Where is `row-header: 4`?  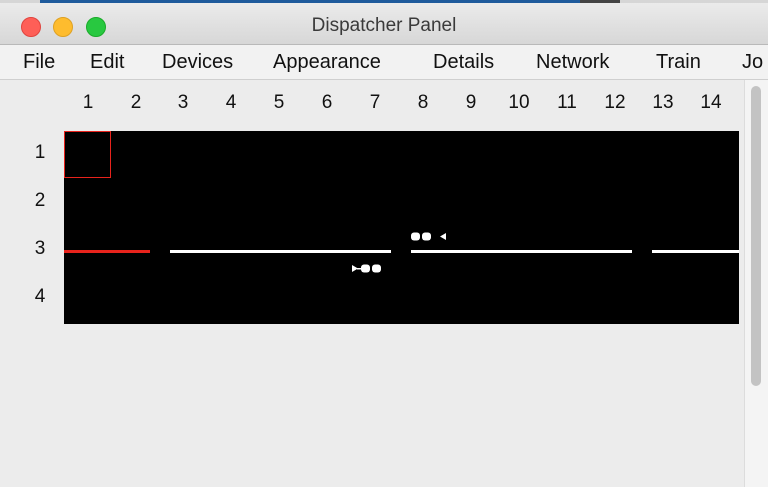 row-header: 4 is located at coordinates (40, 296).